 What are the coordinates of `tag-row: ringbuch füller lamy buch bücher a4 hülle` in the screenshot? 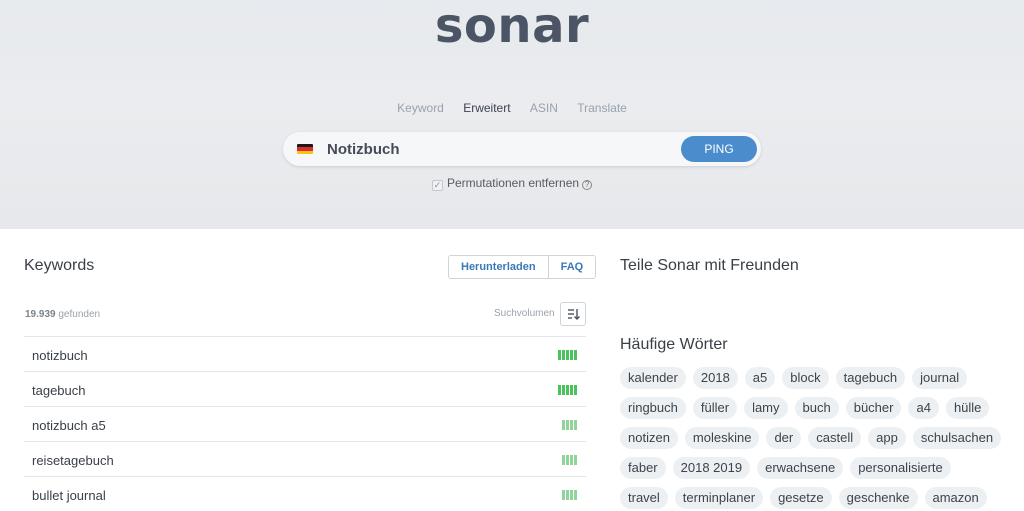 It's located at (820, 408).